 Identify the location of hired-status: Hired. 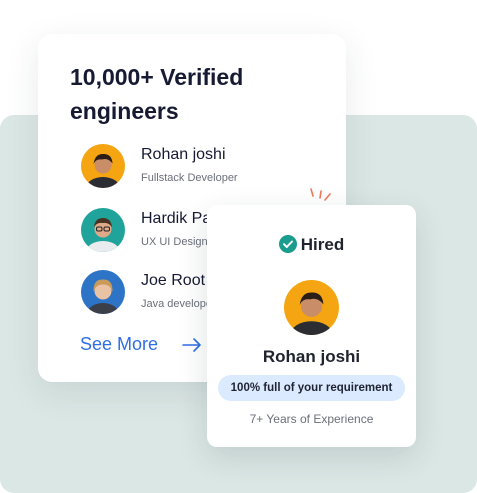
(311, 245).